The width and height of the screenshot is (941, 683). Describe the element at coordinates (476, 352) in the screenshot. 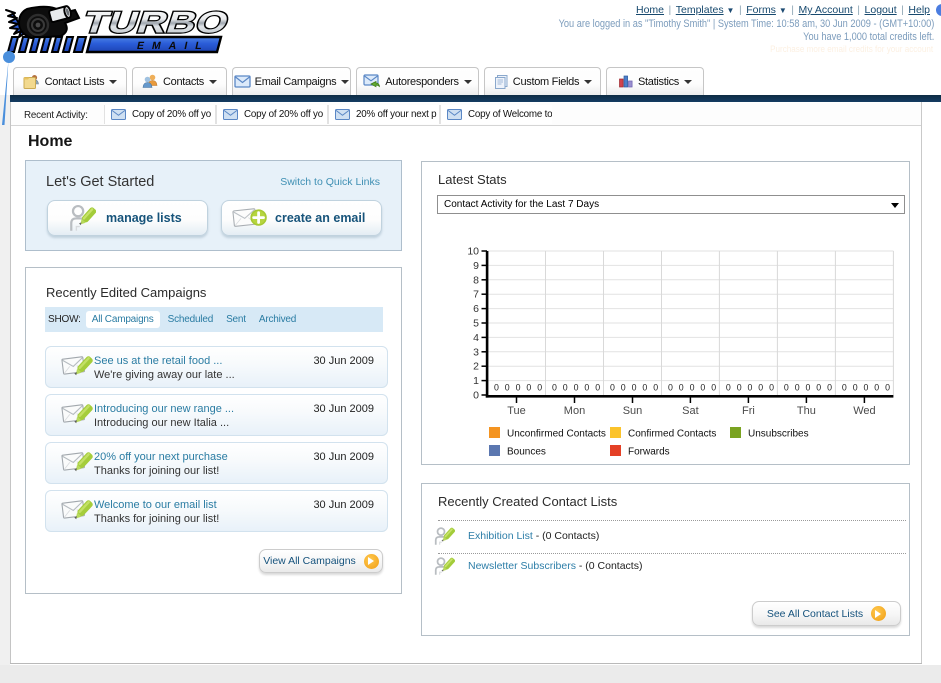

I see `svg-text: 3` at that location.